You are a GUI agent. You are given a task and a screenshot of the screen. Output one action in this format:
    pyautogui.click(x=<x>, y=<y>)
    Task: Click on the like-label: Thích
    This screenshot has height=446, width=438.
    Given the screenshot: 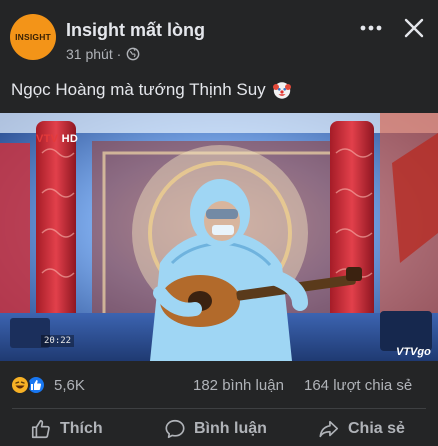 What is the action you would take?
    pyautogui.click(x=81, y=428)
    